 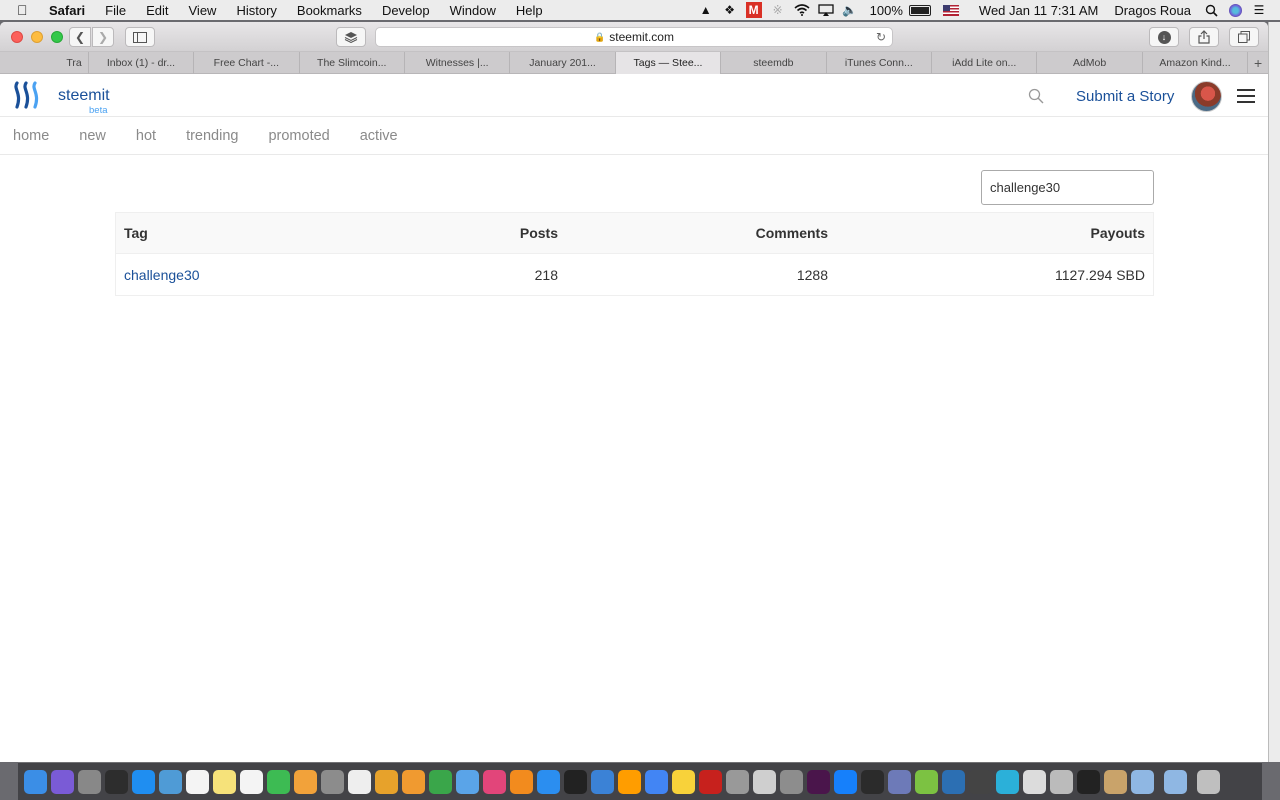 What do you see at coordinates (386, 781) in the screenshot?
I see `keynote-icon` at bounding box center [386, 781].